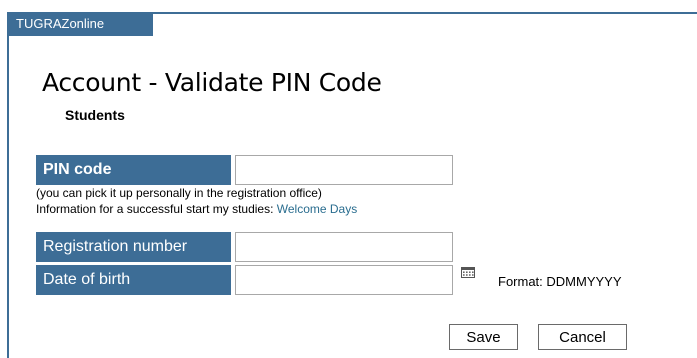 The height and width of the screenshot is (358, 697). What do you see at coordinates (133, 280) in the screenshot?
I see `date-of-birth-label: Date of birth` at bounding box center [133, 280].